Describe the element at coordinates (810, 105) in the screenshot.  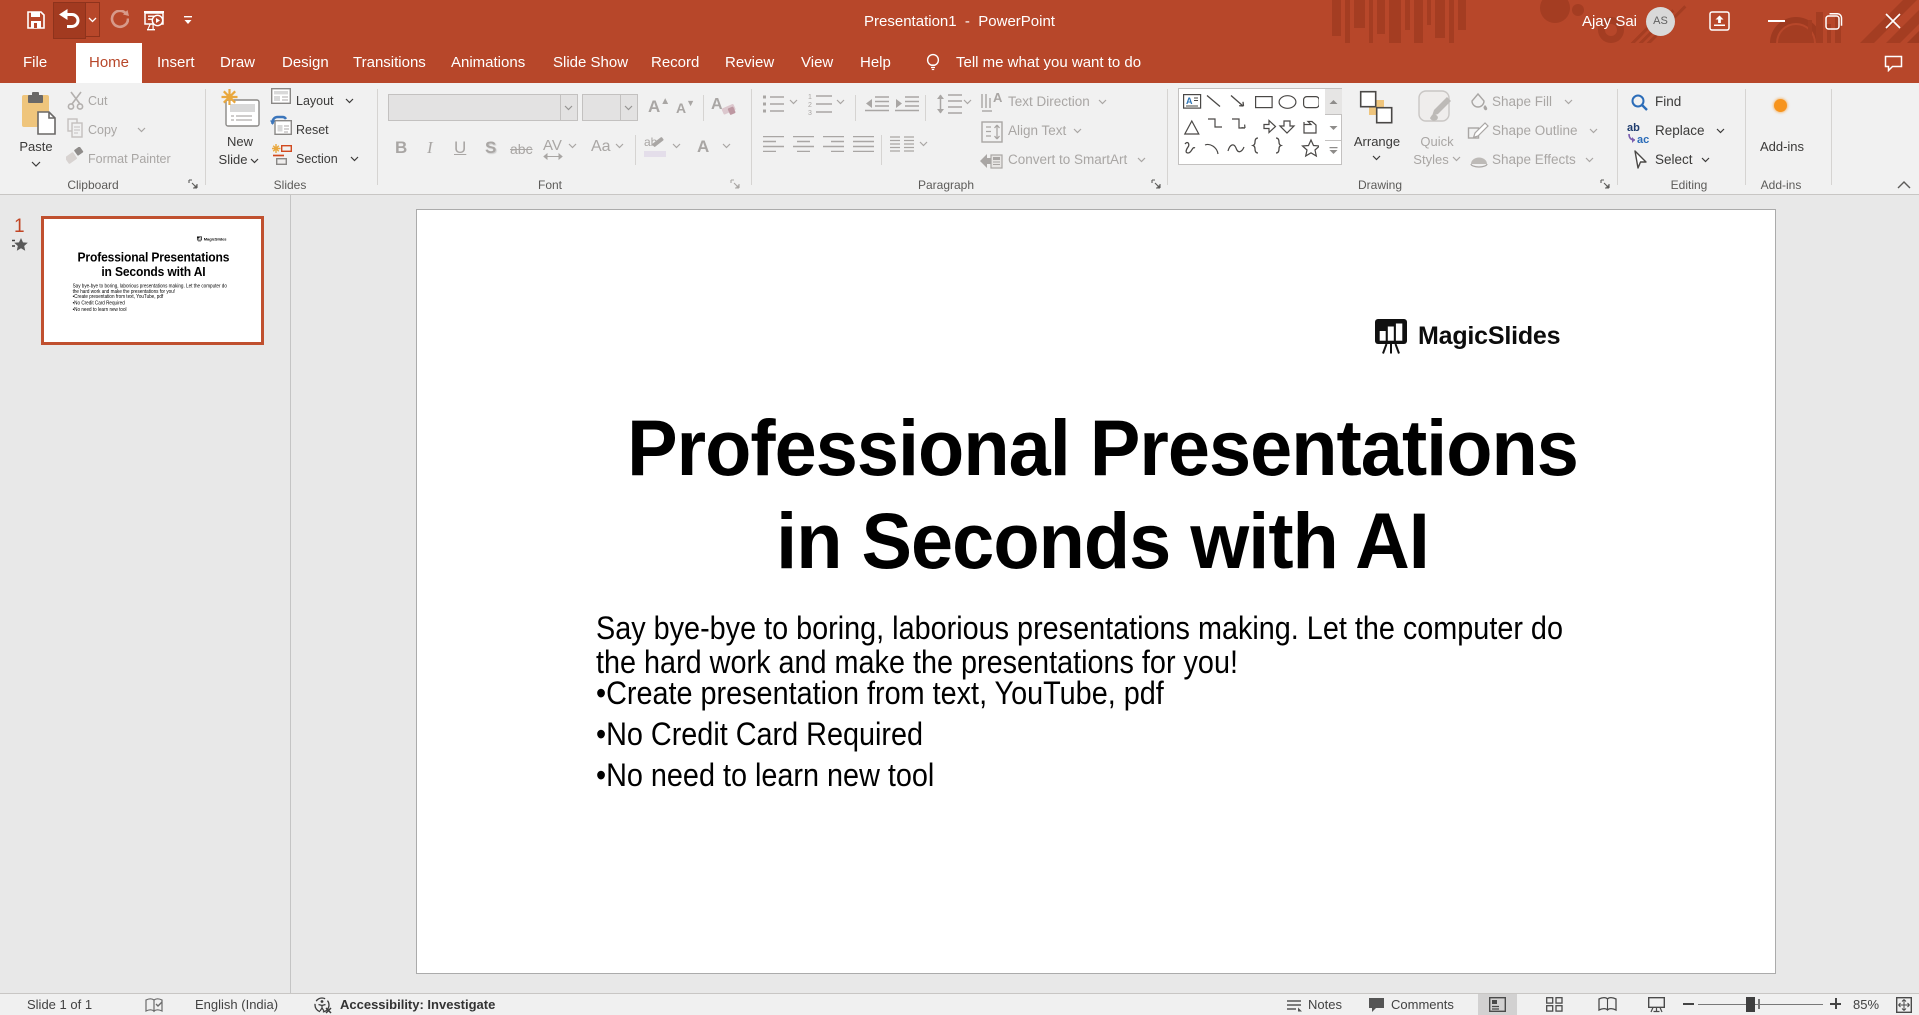
I see `svg-text: 2` at that location.